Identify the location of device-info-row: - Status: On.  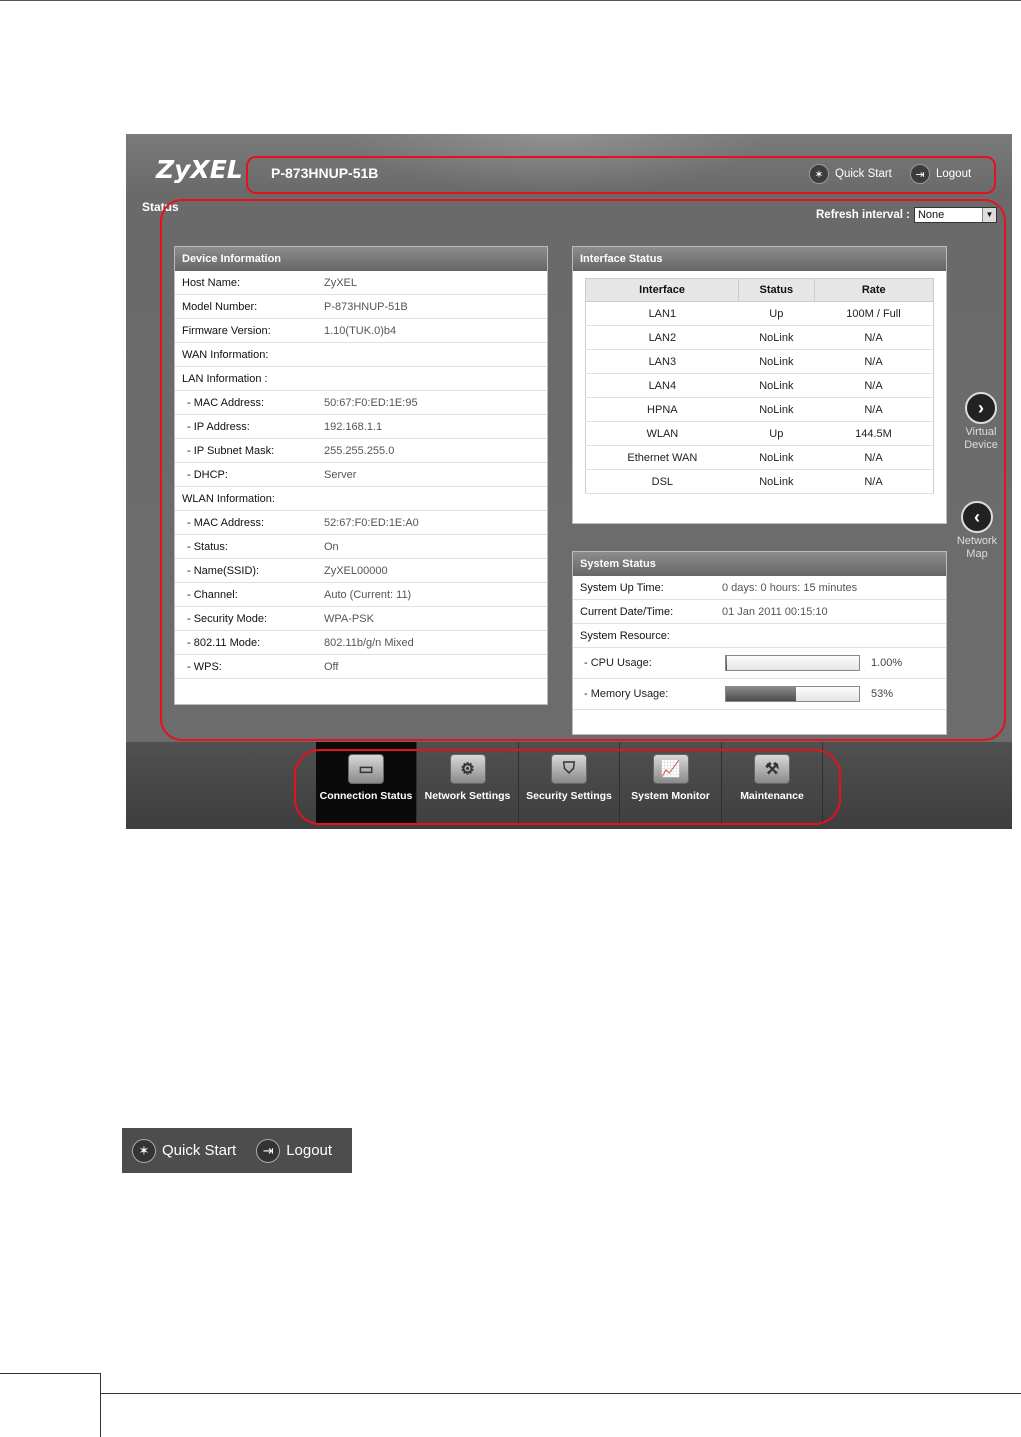
(361, 547).